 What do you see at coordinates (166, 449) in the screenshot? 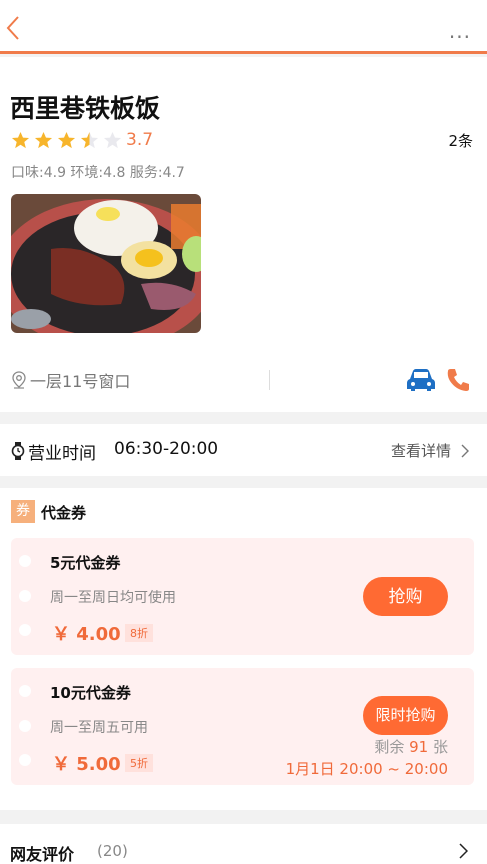
I see `hours-value: 06:30-20:00` at bounding box center [166, 449].